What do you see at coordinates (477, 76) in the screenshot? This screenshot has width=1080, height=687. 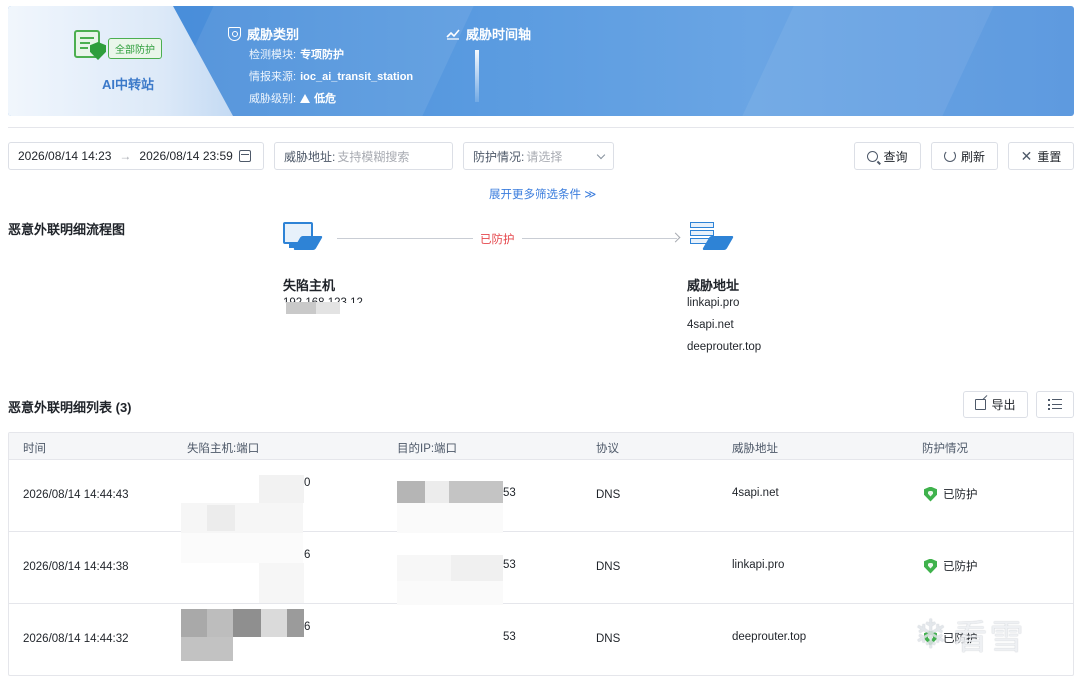 I see `timeline-bar` at bounding box center [477, 76].